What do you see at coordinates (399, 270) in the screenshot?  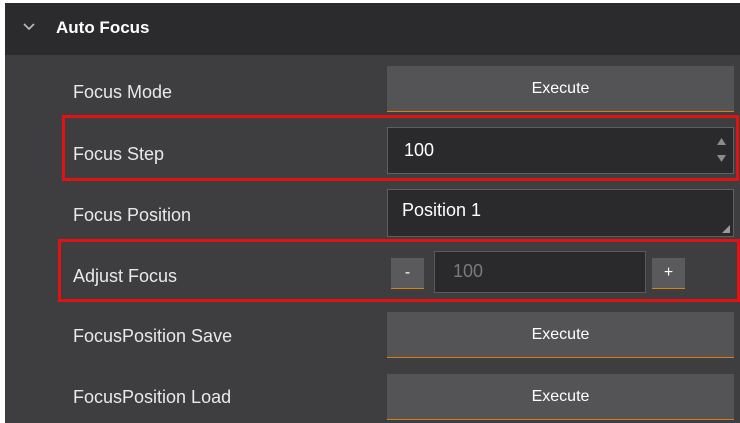 I see `adjust-focus-highlight` at bounding box center [399, 270].